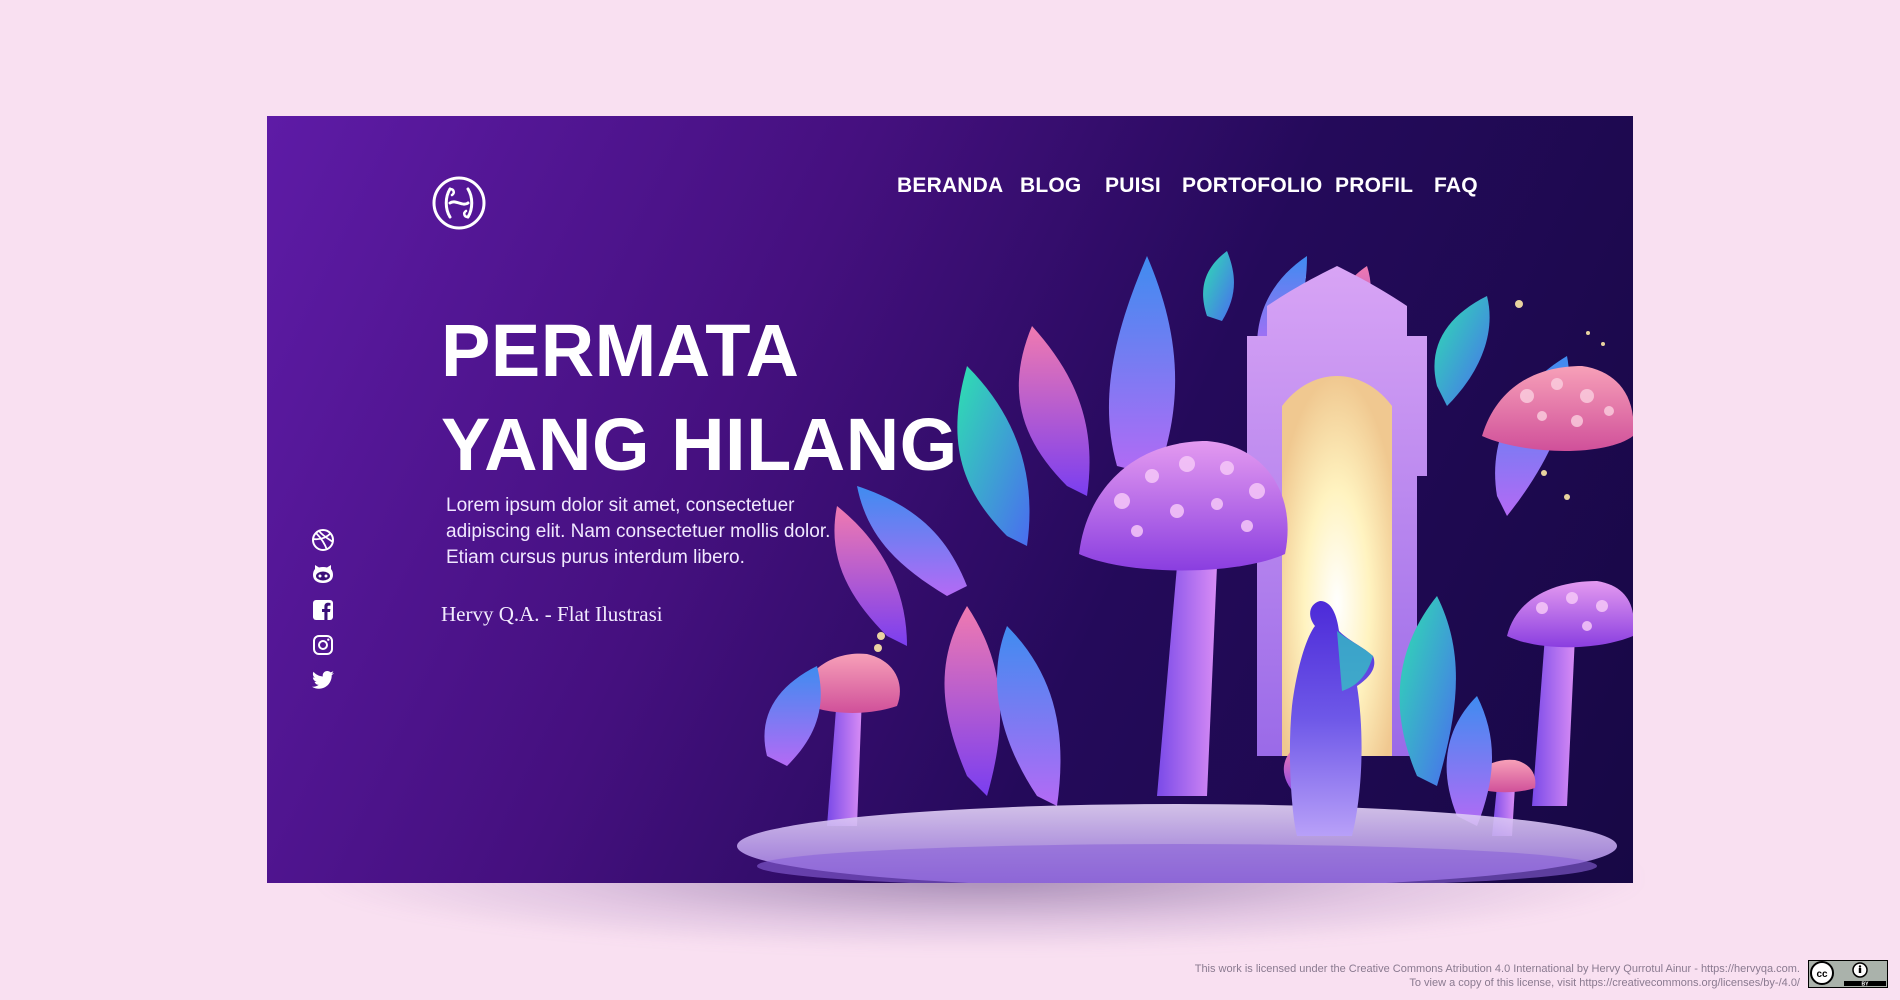 The width and height of the screenshot is (1900, 1000). Describe the element at coordinates (323, 610) in the screenshot. I see `facebook-icon` at that location.